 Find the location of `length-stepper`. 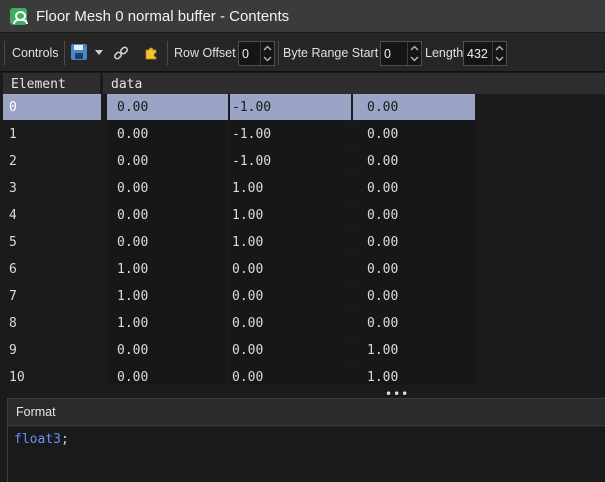

length-stepper is located at coordinates (499, 53).